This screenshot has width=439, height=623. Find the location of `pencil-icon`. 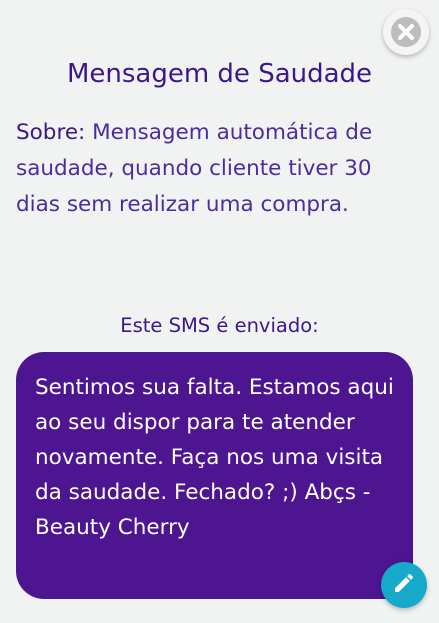

pencil-icon is located at coordinates (404, 585).